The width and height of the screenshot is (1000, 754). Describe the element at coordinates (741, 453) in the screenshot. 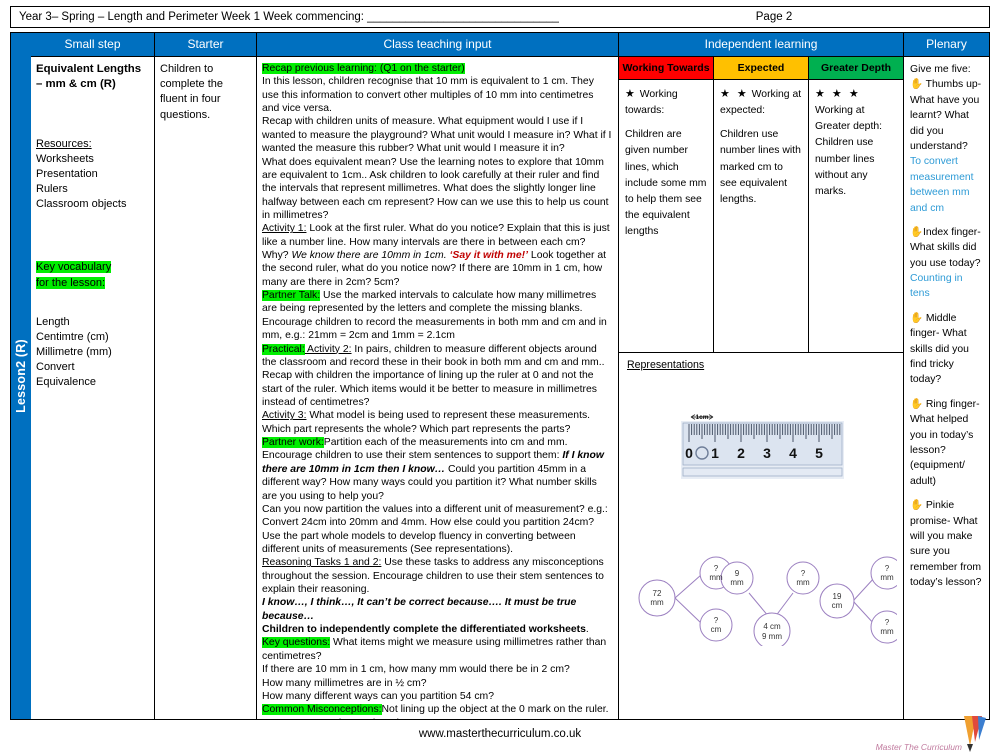

I see `ruler-number: 2` at that location.